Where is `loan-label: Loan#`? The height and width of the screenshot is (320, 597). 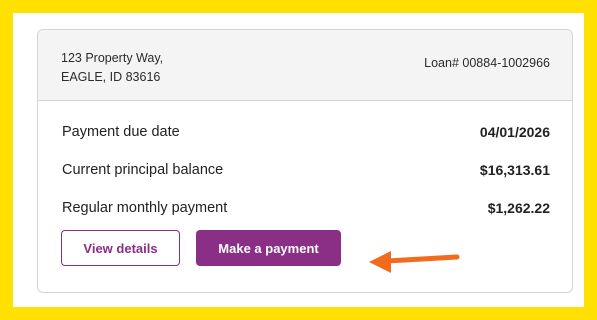
loan-label: Loan# is located at coordinates (441, 63).